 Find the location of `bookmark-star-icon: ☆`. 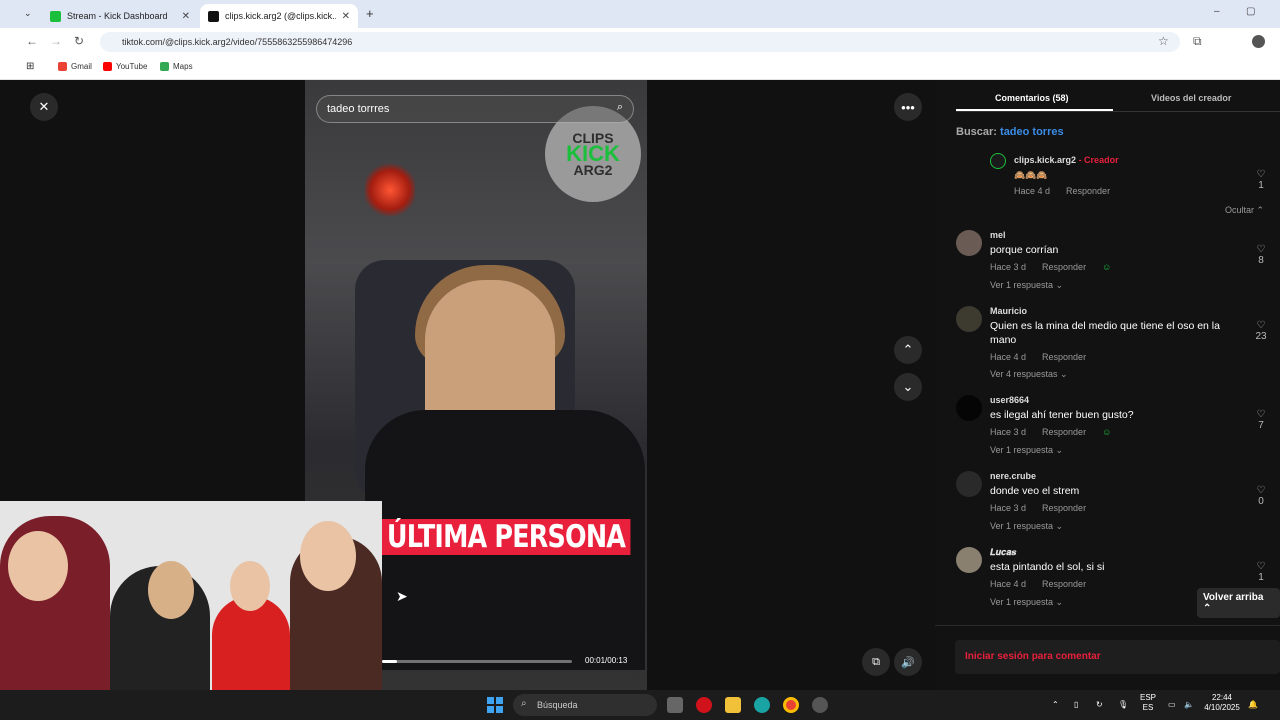

bookmark-star-icon: ☆ is located at coordinates (1163, 41).